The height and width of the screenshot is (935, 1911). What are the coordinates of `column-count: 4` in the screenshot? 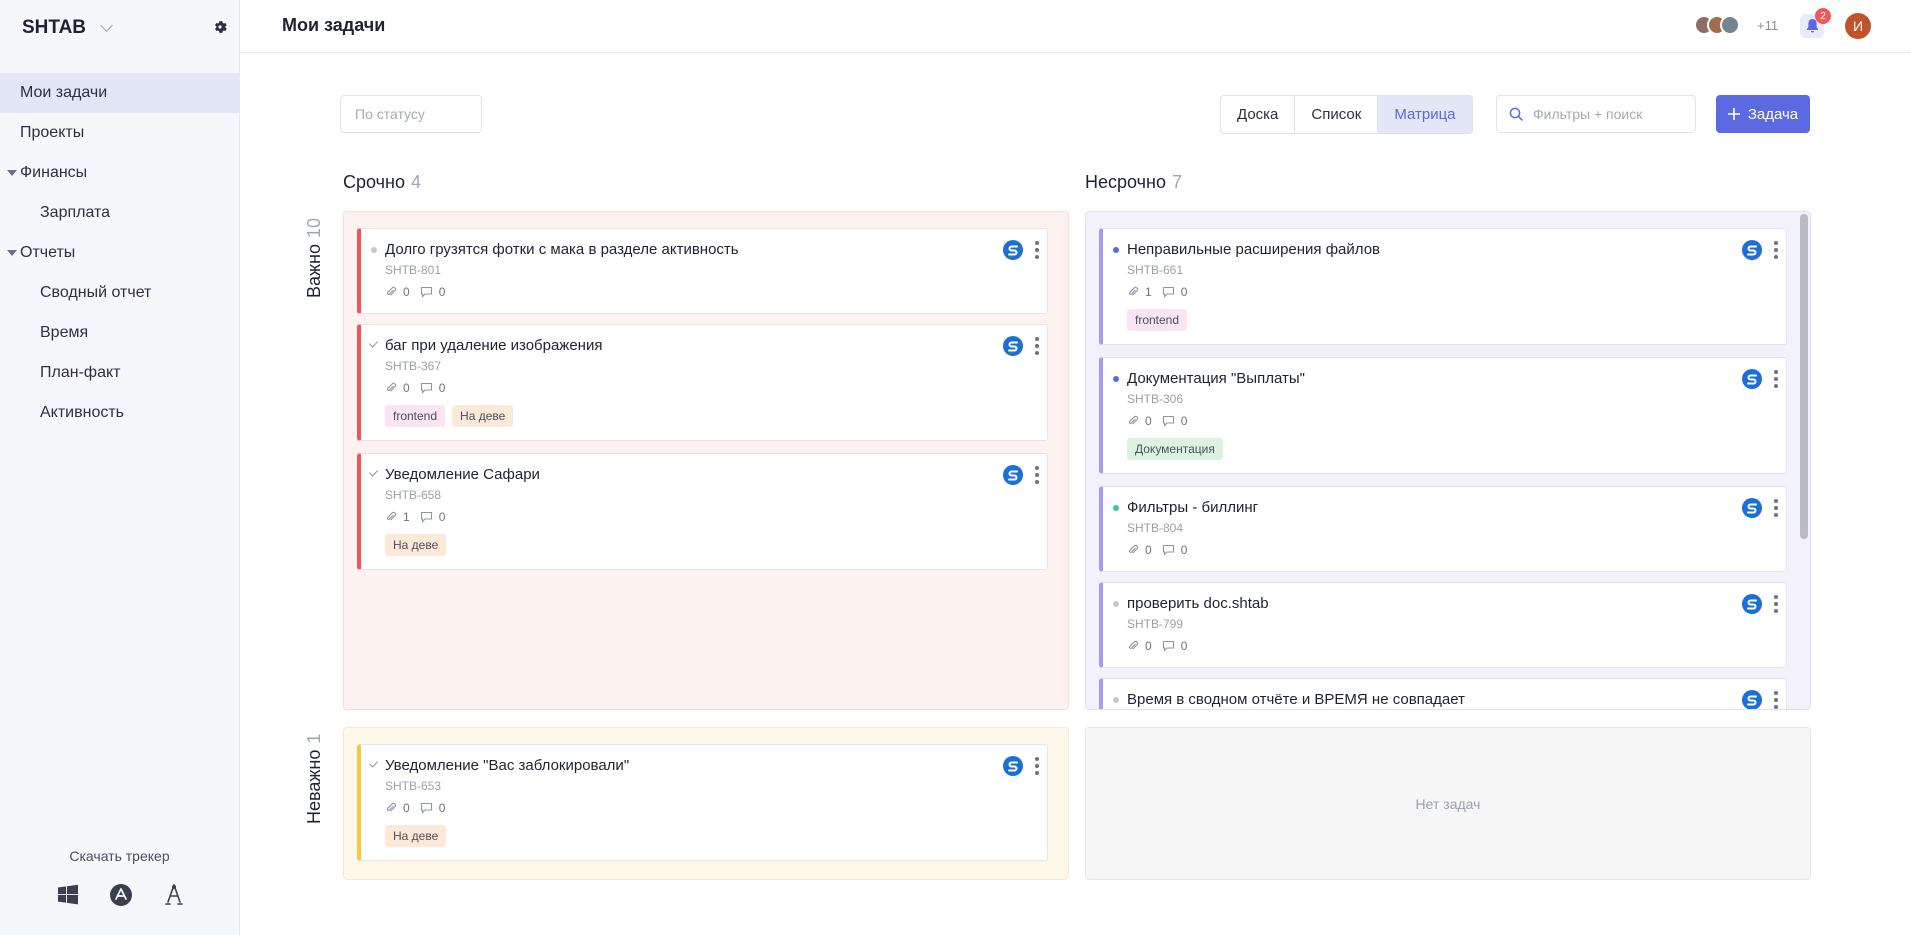 It's located at (415, 182).